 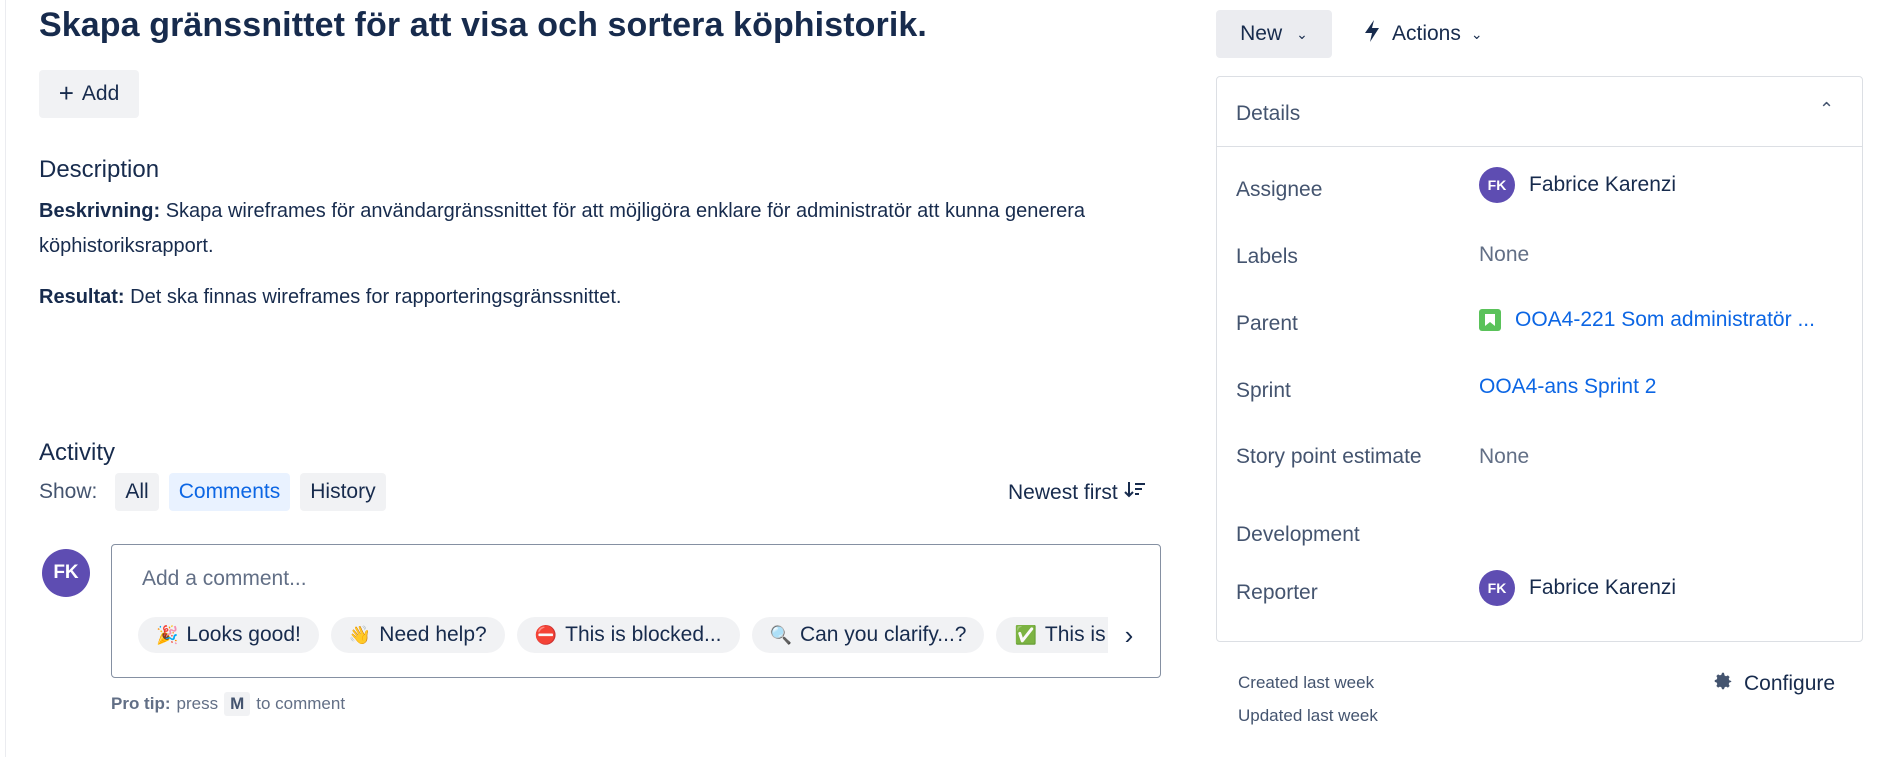 What do you see at coordinates (1504, 457) in the screenshot?
I see `story-point-value: None` at bounding box center [1504, 457].